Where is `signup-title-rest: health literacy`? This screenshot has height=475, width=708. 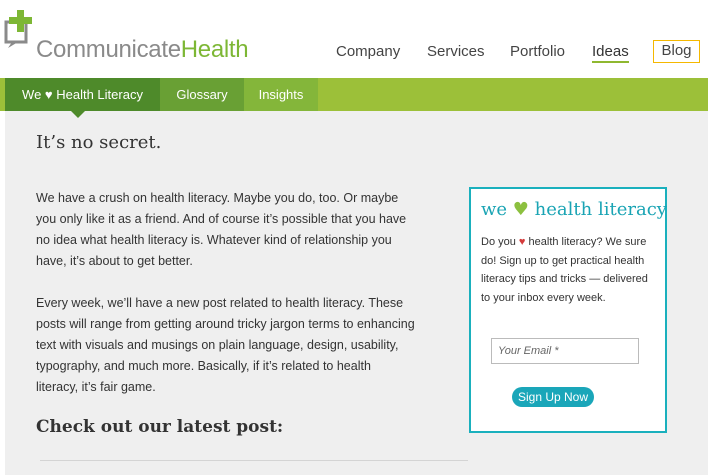 signup-title-rest: health literacy is located at coordinates (600, 209).